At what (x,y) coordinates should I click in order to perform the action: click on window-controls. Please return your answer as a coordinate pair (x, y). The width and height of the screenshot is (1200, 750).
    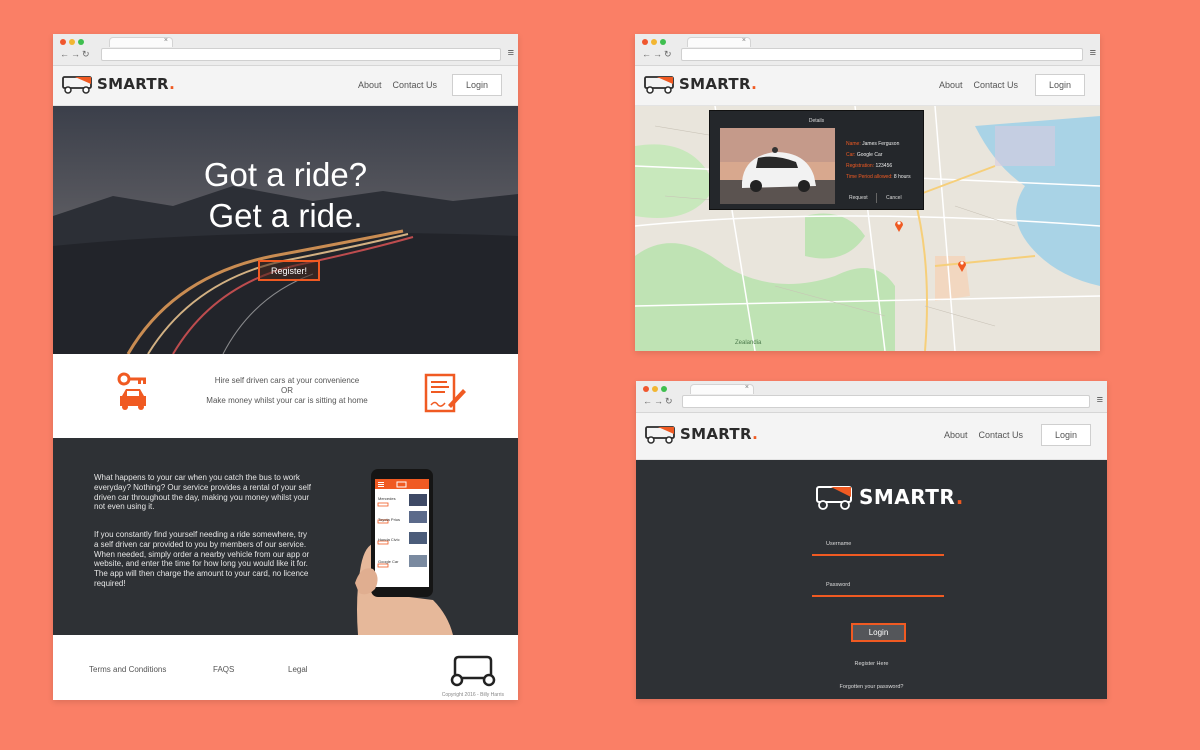
    Looking at the image, I should click on (72, 42).